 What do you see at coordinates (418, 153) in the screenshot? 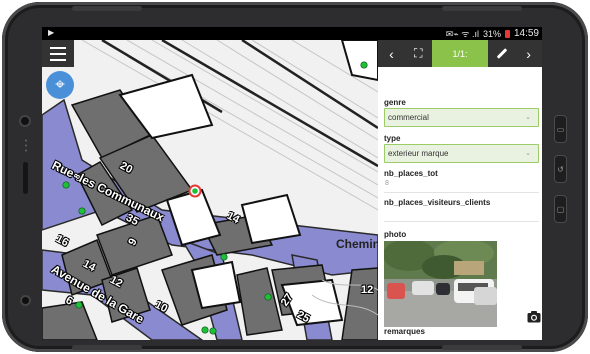
I see `type-value: exterieur marque` at bounding box center [418, 153].